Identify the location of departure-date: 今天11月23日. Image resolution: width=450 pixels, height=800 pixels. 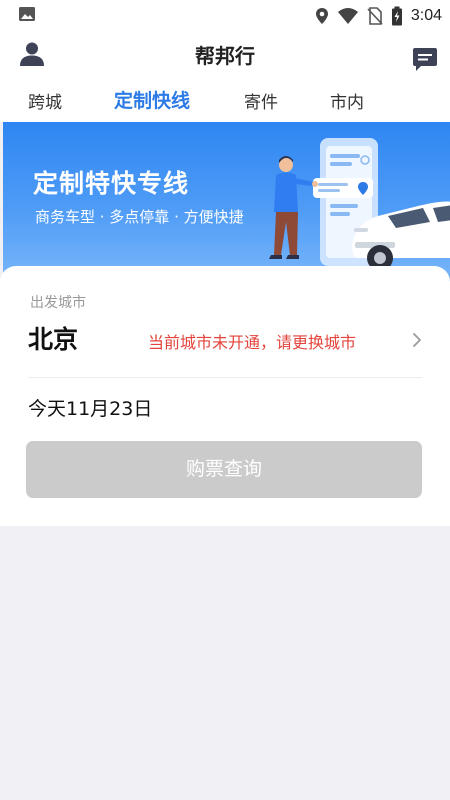
(90, 407).